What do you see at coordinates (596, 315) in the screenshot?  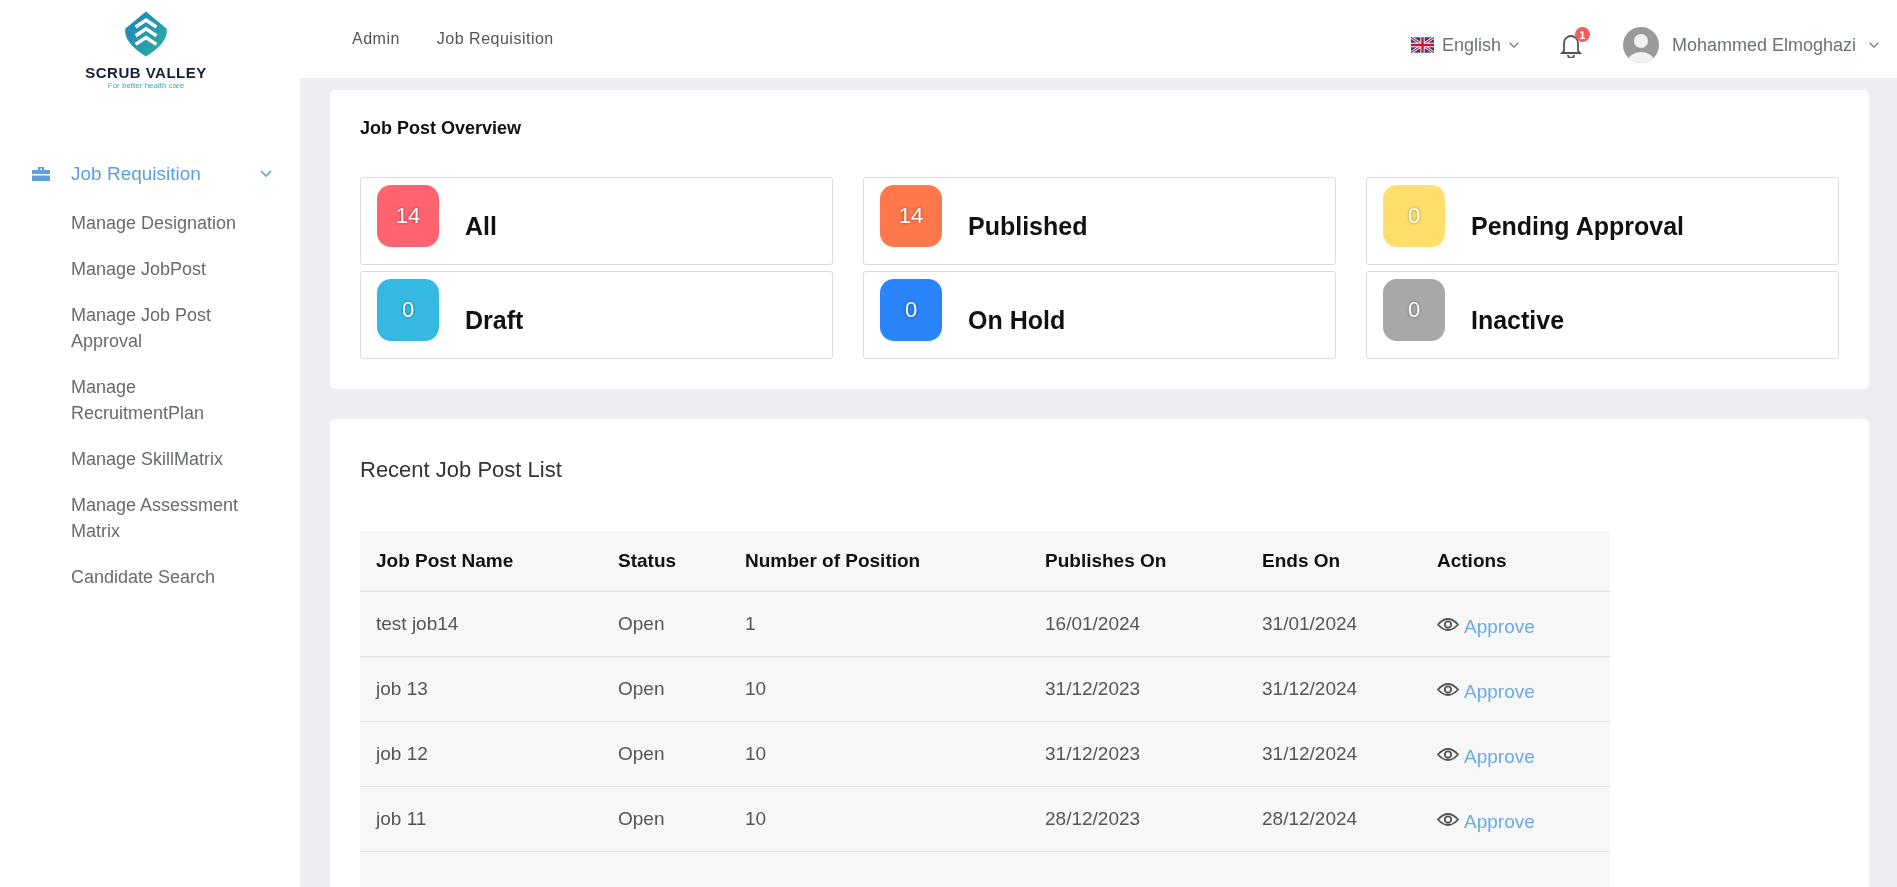 I see `stat-tile: 0 Draft` at bounding box center [596, 315].